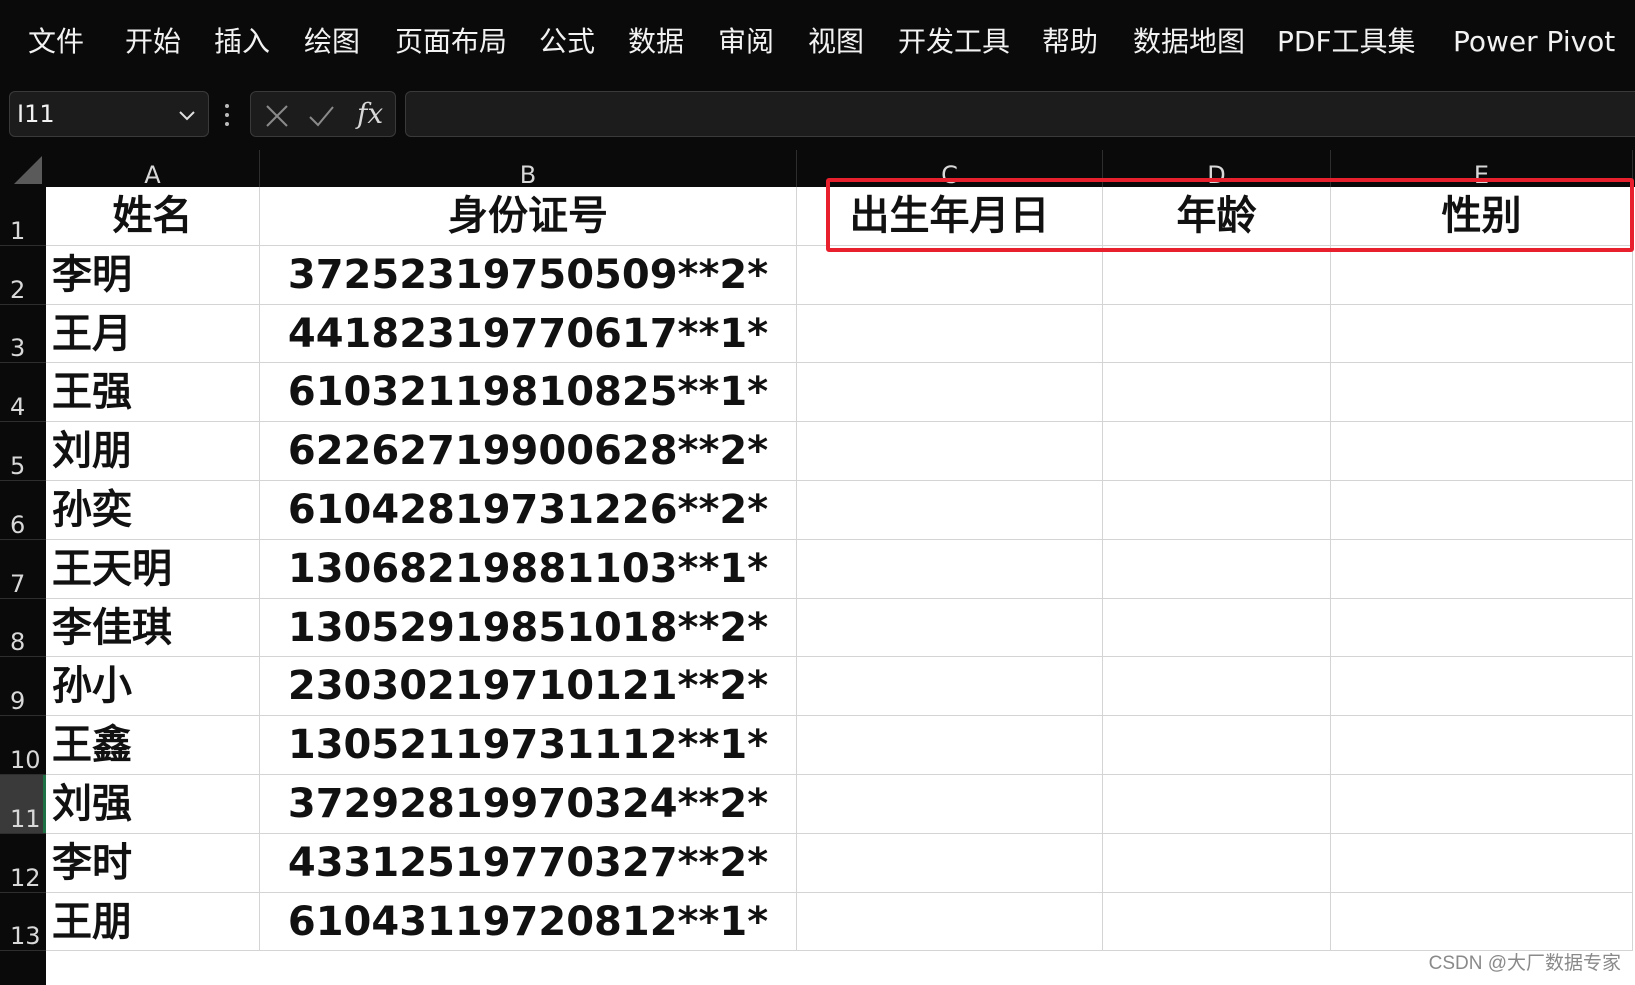 This screenshot has height=985, width=1635. Describe the element at coordinates (23, 922) in the screenshot. I see `row-header-13: 13` at that location.